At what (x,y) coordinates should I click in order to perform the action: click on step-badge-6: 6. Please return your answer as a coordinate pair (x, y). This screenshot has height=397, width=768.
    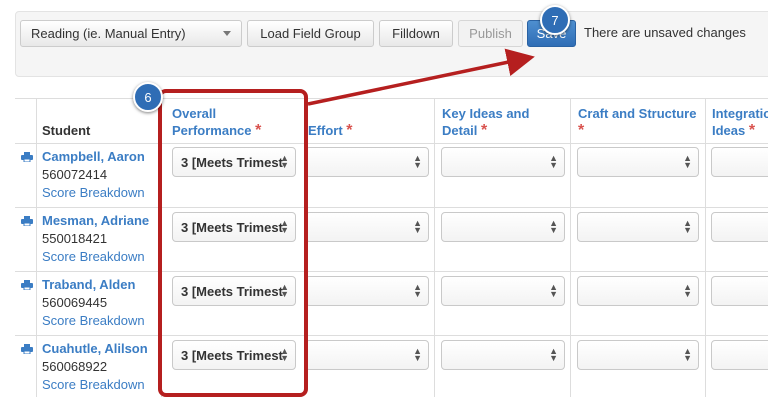
    Looking at the image, I should click on (148, 97).